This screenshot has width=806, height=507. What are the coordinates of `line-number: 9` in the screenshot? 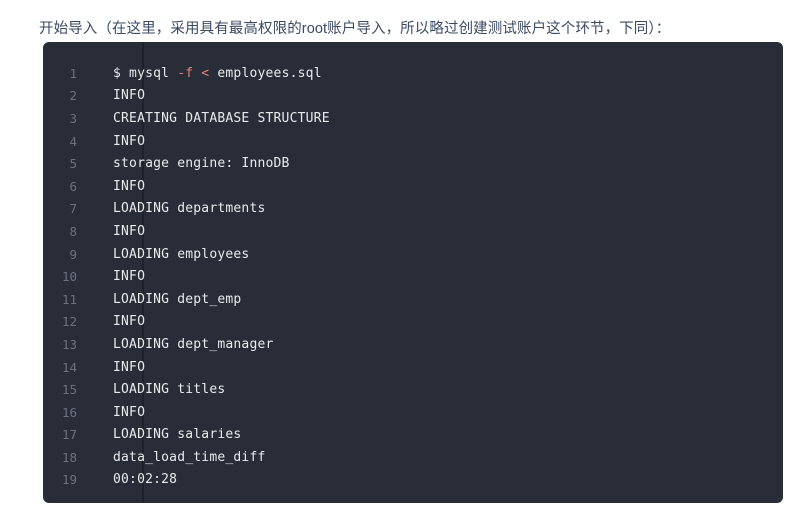 It's located at (73, 254).